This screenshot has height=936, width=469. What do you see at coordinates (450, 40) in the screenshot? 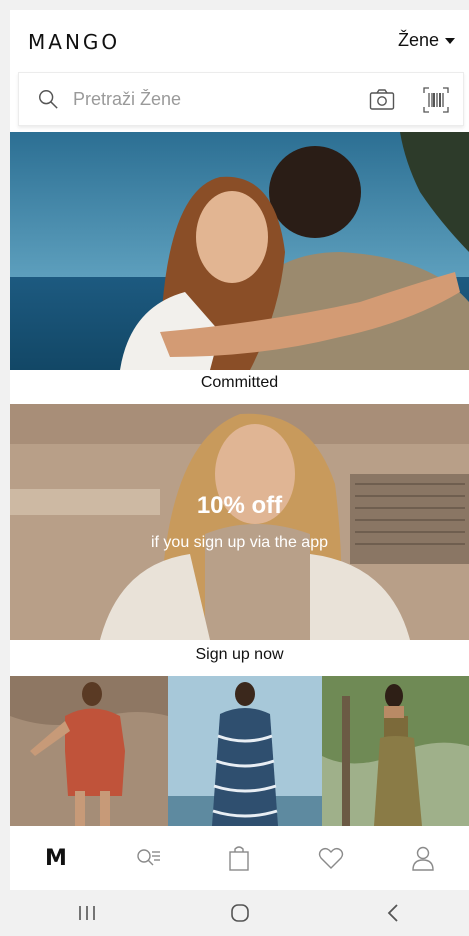
I see `caret-down-icon` at bounding box center [450, 40].